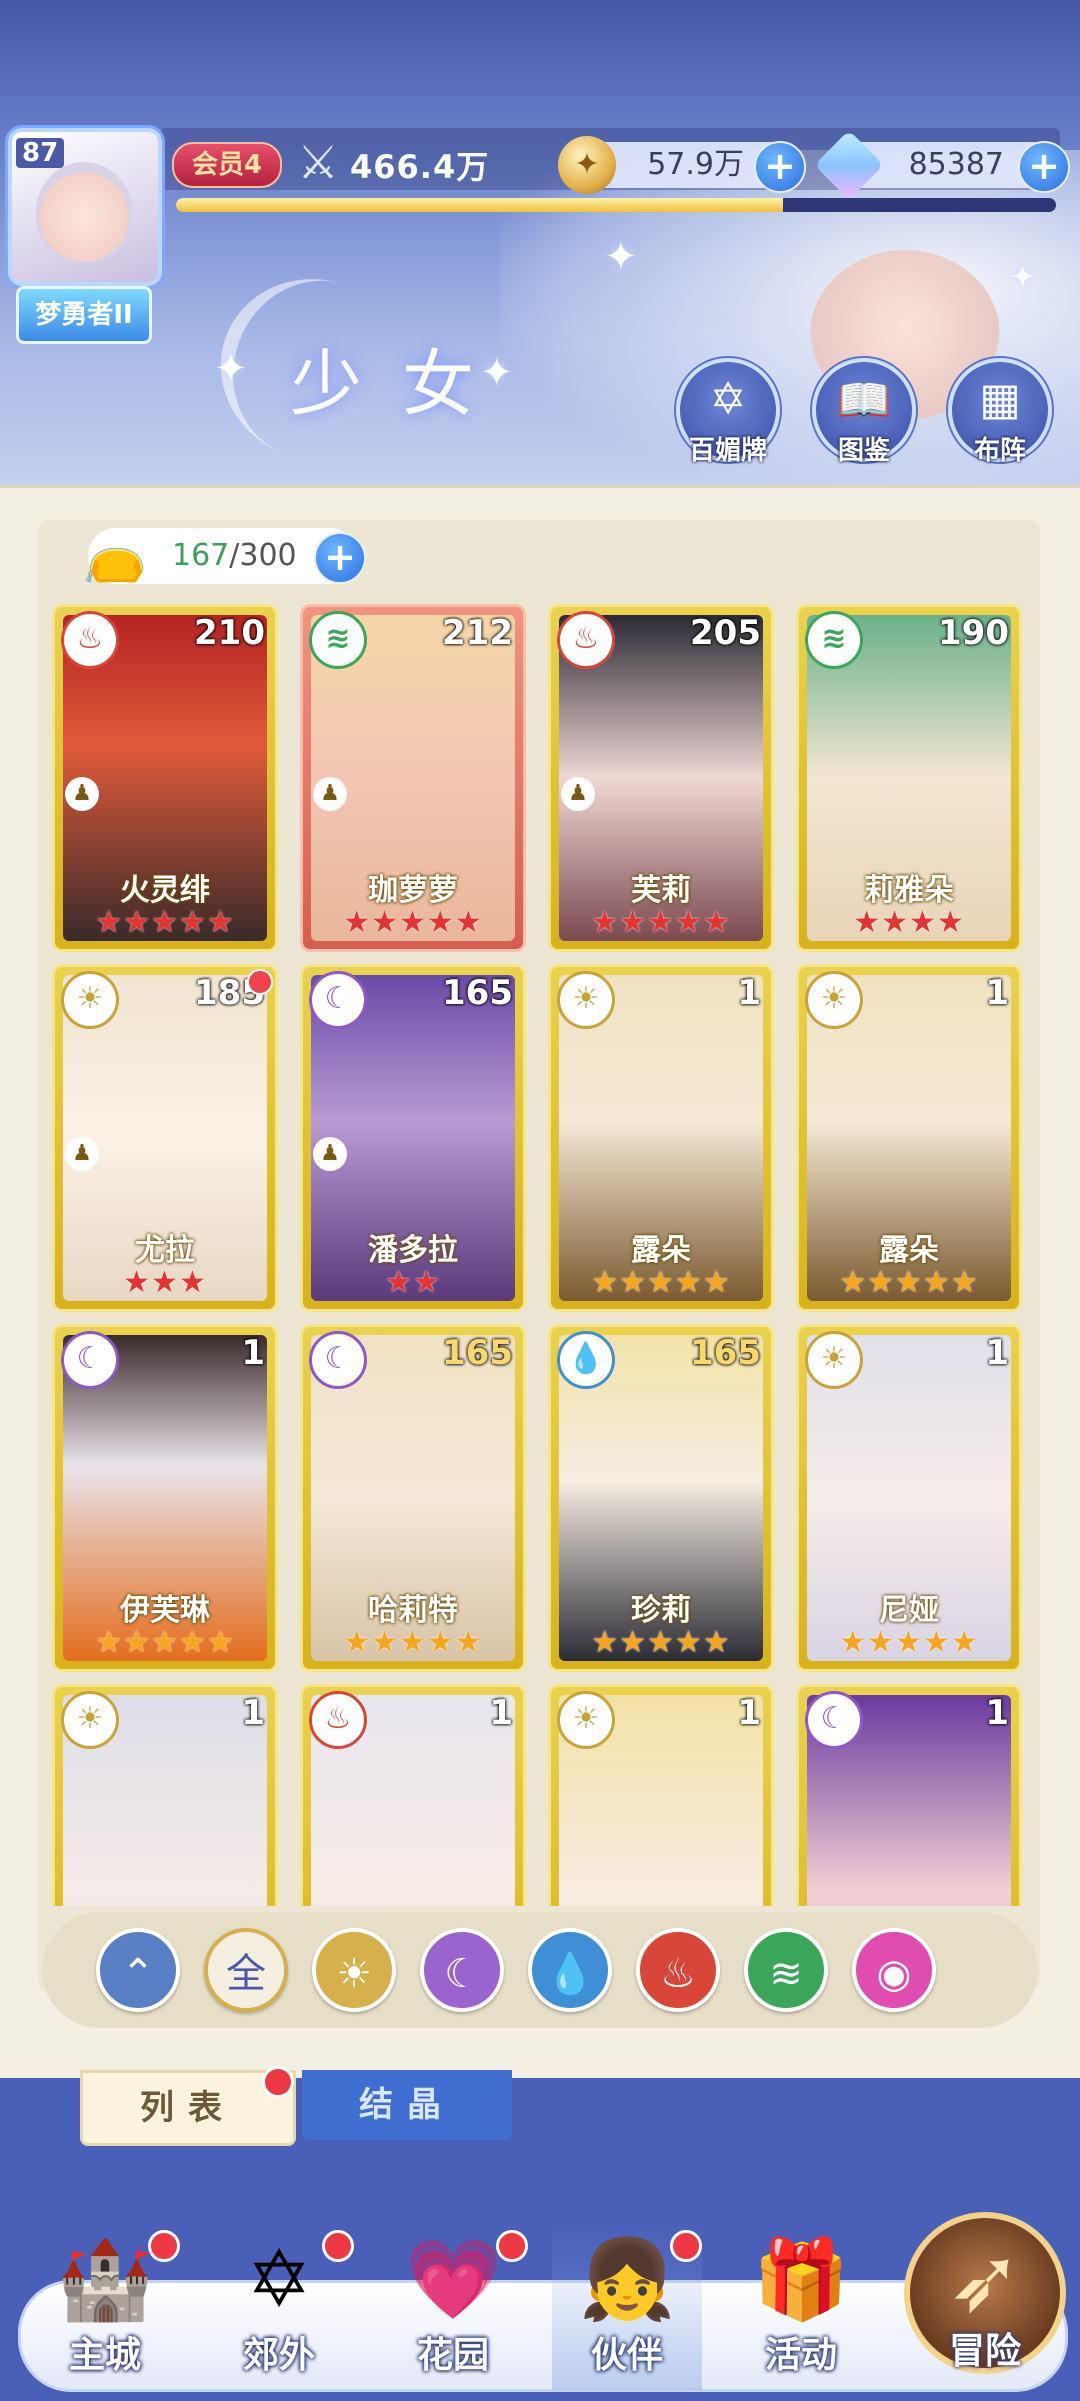 Image resolution: width=1080 pixels, height=2401 pixels. Describe the element at coordinates (138, 1974) in the screenshot. I see `sort-up-icon: ⌃` at that location.